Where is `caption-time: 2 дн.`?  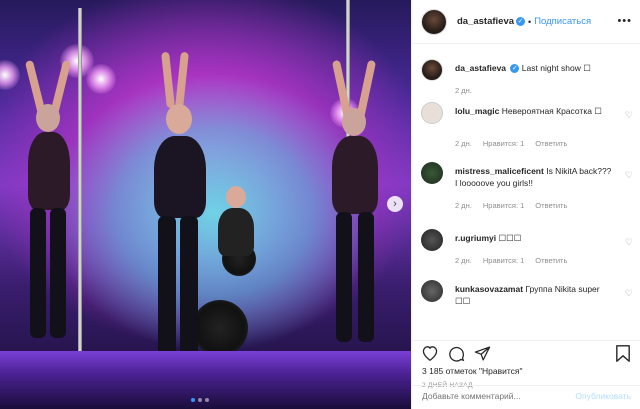
caption-time: 2 дн. is located at coordinates (463, 90).